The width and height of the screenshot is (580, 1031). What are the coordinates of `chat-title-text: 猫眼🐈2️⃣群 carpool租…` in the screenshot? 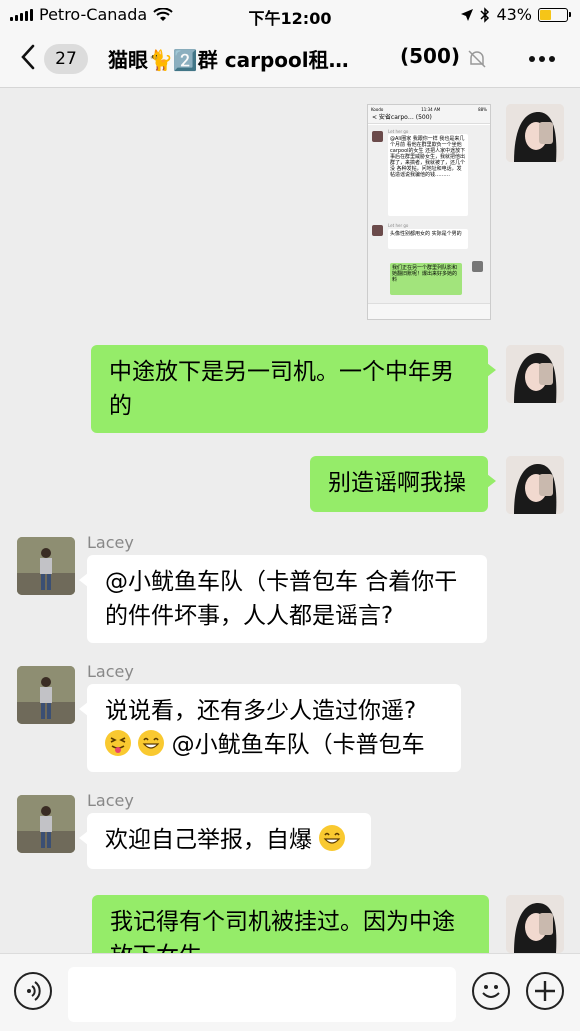 It's located at (228, 60).